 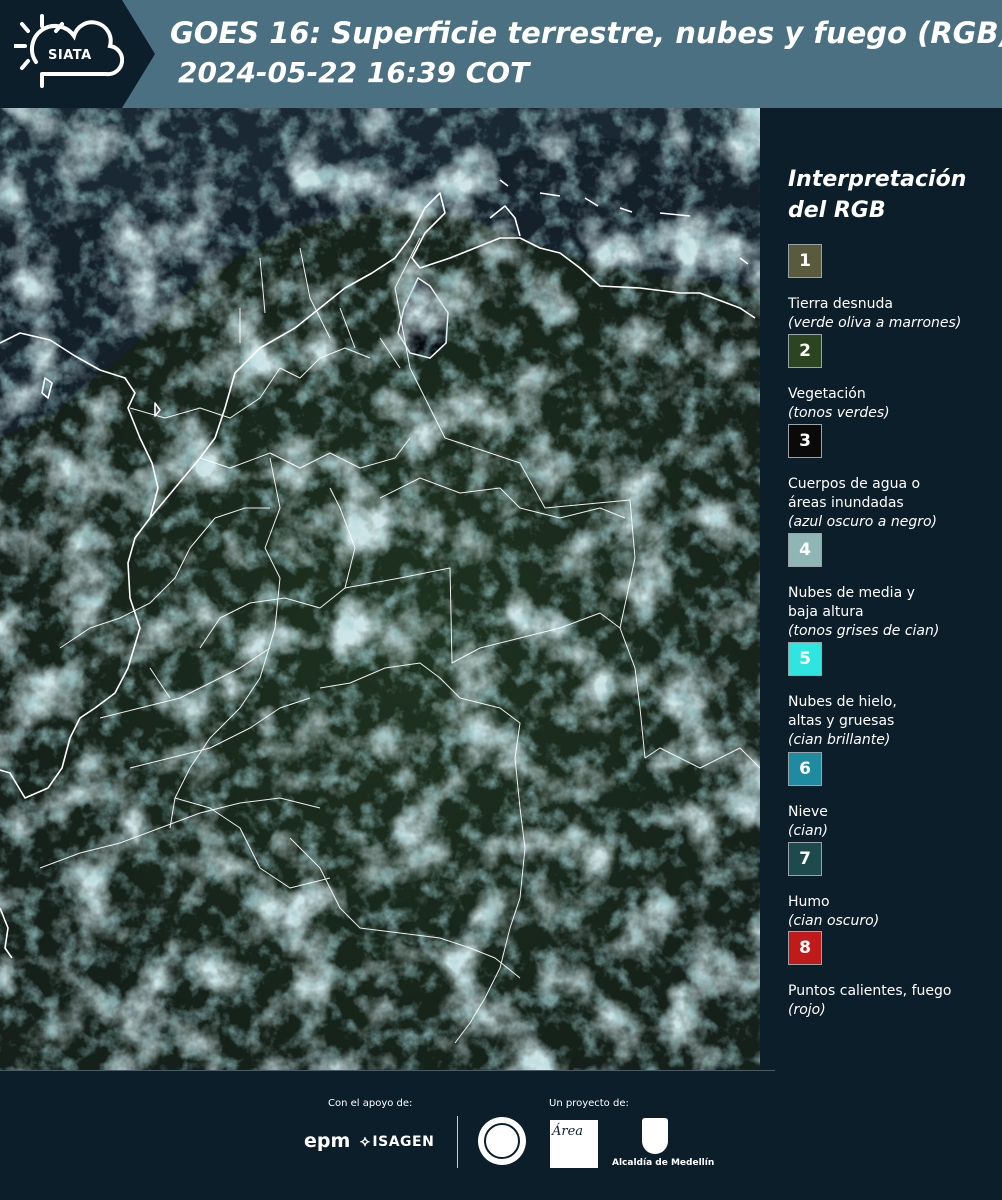 What do you see at coordinates (851, 602) in the screenshot?
I see `legend-item-name: Nubes de media y baja altura` at bounding box center [851, 602].